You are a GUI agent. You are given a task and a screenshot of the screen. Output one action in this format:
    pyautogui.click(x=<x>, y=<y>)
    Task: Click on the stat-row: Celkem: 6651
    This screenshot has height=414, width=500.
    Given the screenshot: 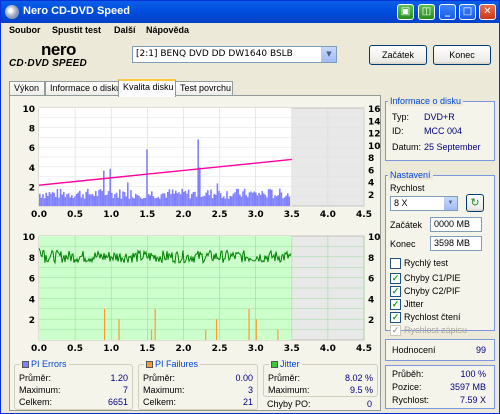 What is the action you would take?
    pyautogui.click(x=73, y=402)
    